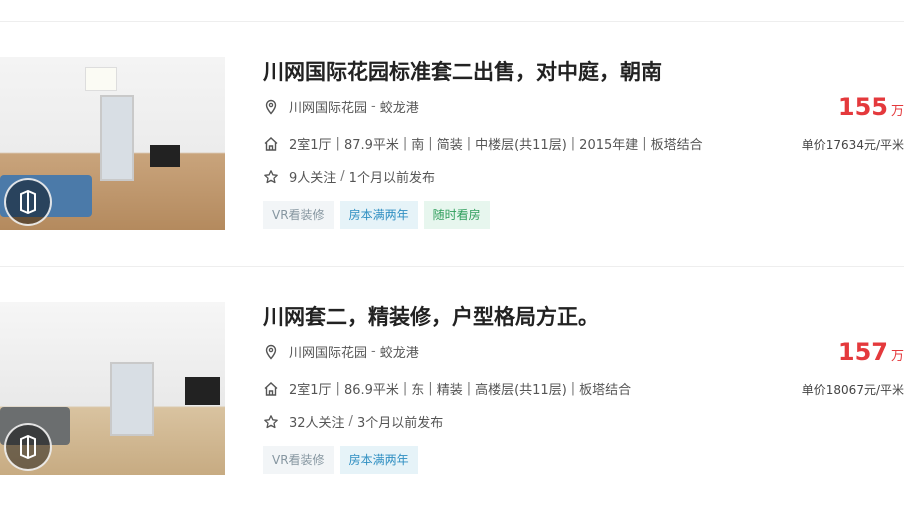 The width and height of the screenshot is (924, 512). I want to click on size: 86.9平米, so click(371, 390).